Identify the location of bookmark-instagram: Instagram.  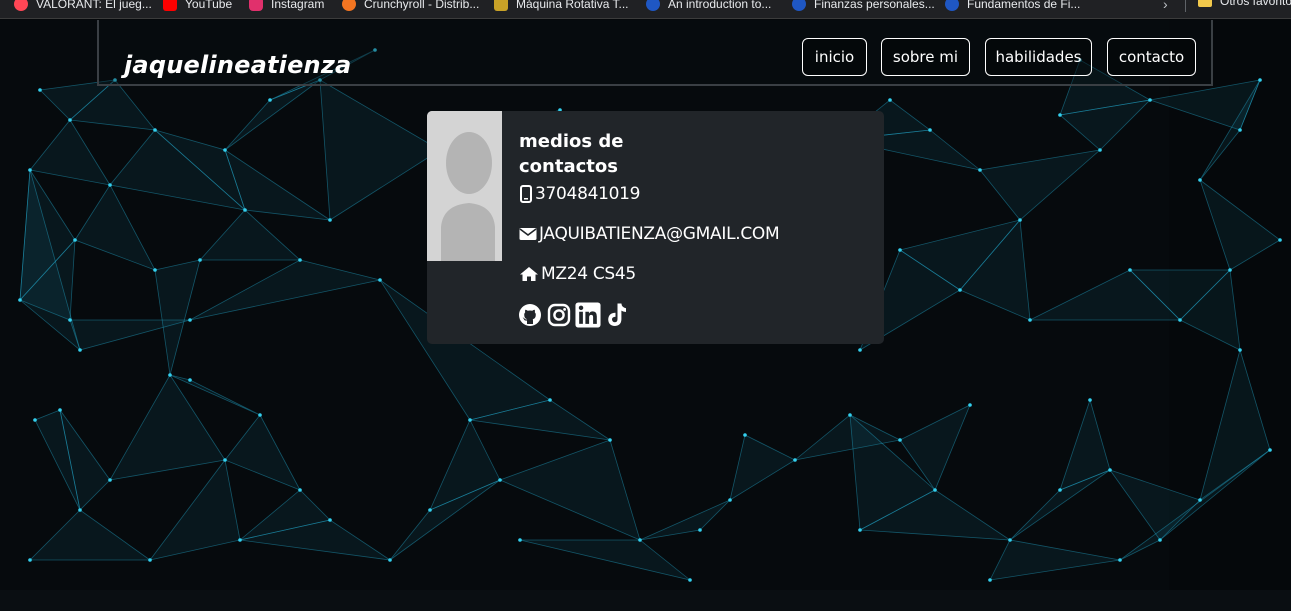
(286, 6).